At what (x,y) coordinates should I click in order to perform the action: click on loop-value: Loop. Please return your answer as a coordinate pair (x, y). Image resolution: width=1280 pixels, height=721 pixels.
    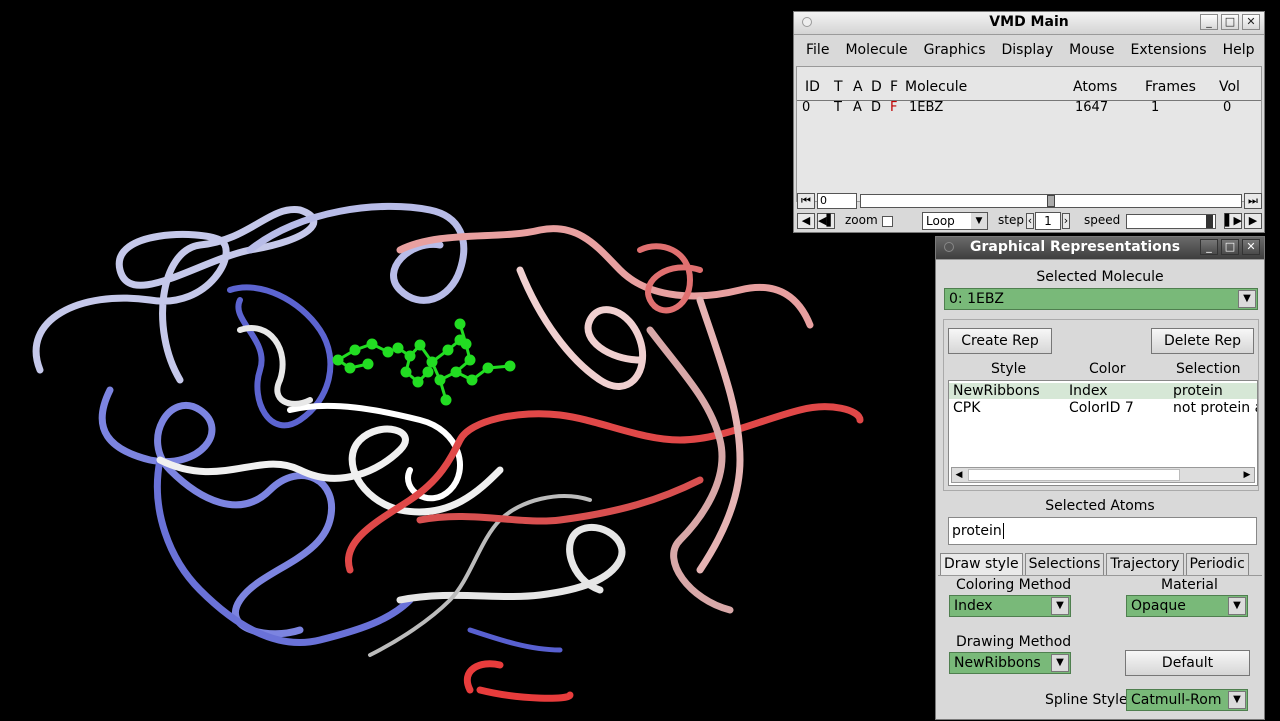
    Looking at the image, I should click on (940, 221).